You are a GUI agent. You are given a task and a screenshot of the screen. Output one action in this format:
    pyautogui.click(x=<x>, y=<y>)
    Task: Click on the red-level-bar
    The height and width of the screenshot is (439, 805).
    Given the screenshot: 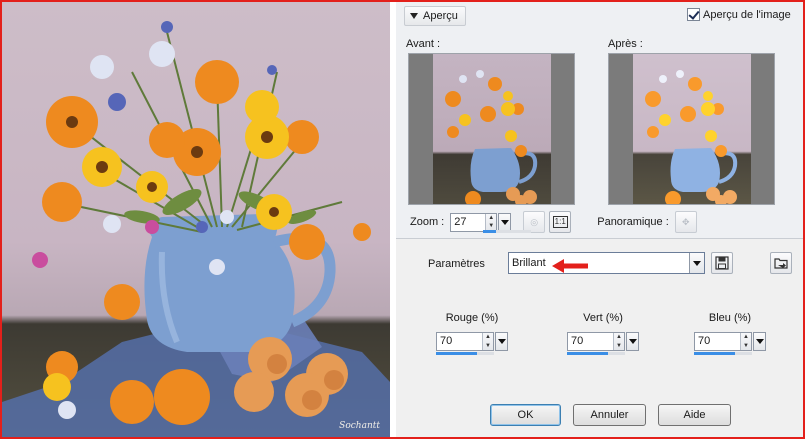 What is the action you would take?
    pyautogui.click(x=465, y=353)
    